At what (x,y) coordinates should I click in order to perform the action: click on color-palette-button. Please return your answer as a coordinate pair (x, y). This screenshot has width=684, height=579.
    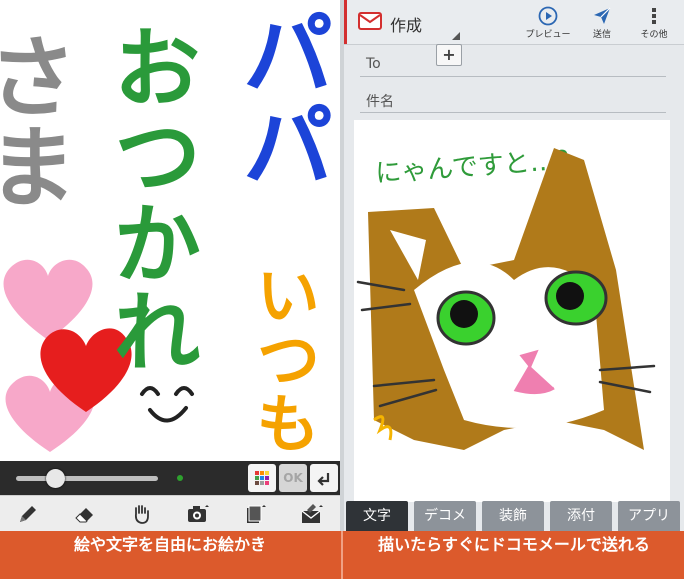
    Looking at the image, I should click on (262, 478).